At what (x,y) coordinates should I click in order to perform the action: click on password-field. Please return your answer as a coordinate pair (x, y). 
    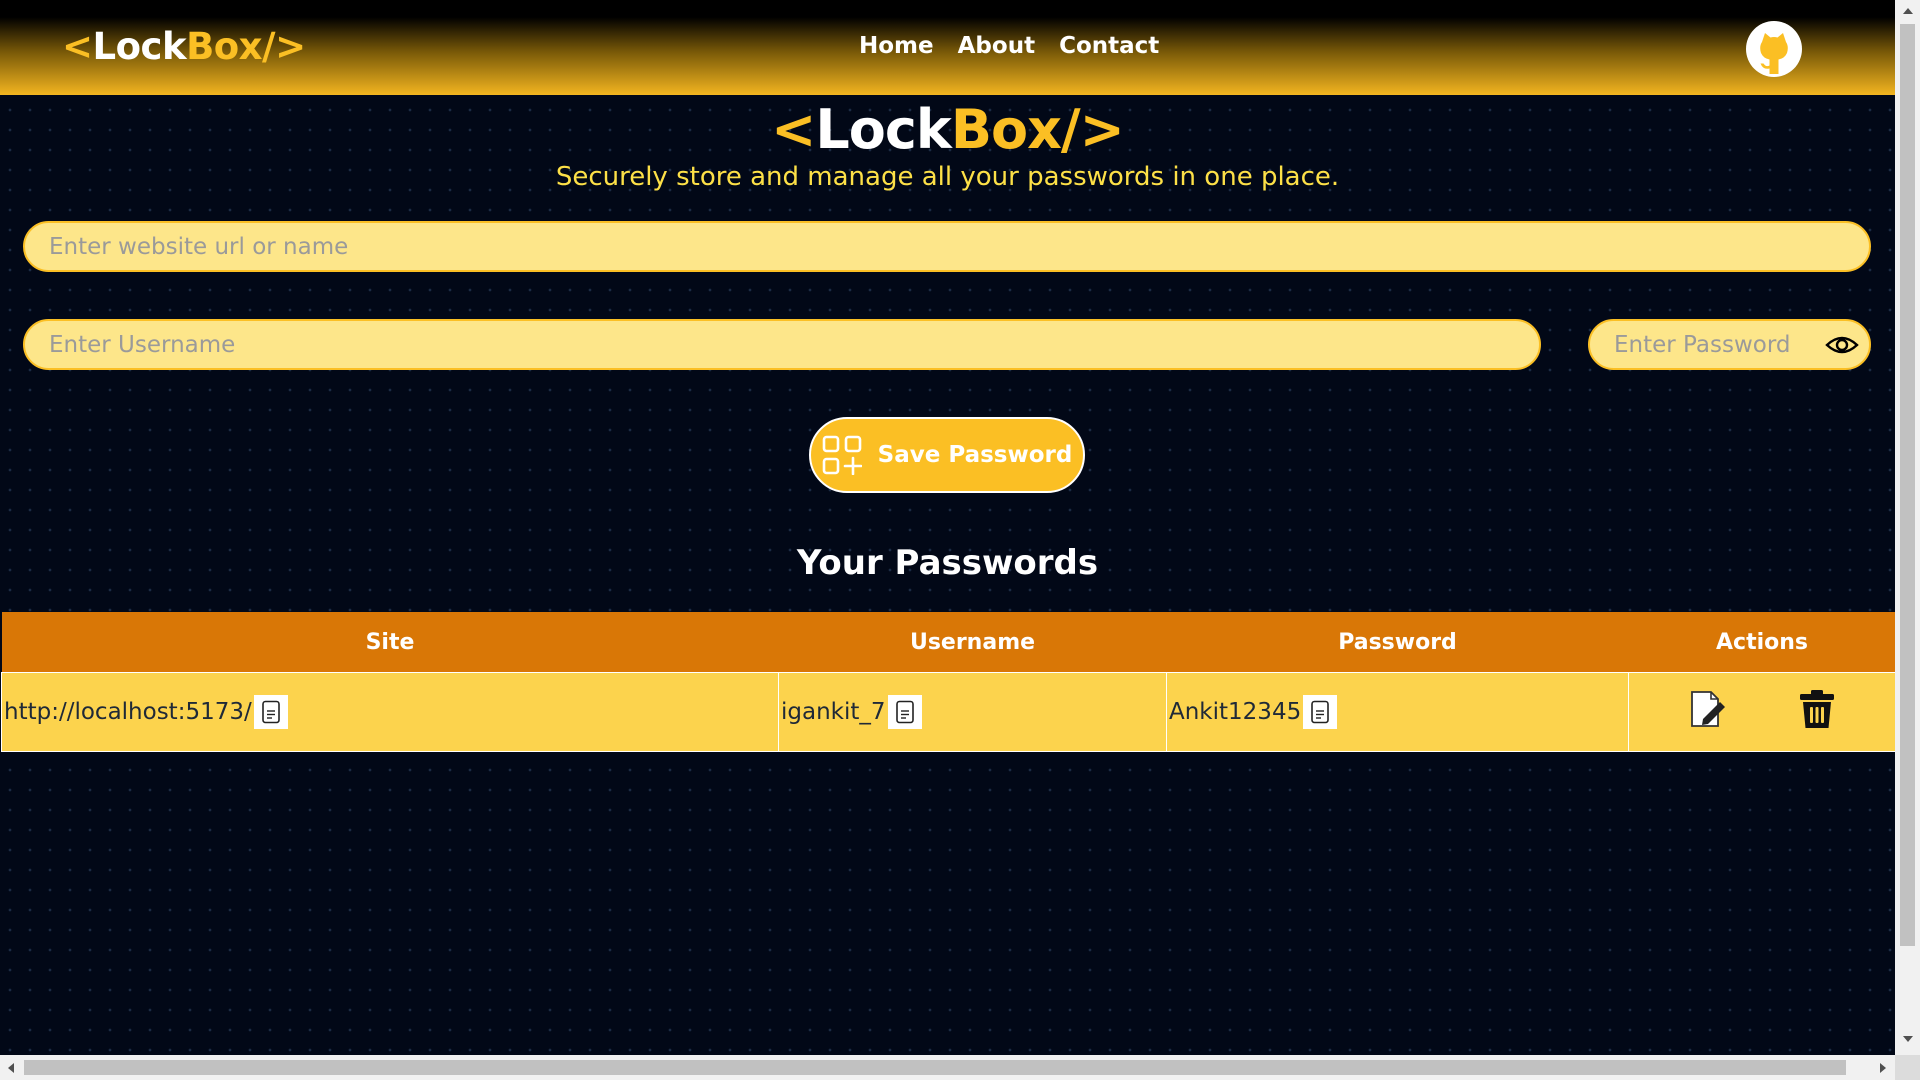
    Looking at the image, I should click on (1729, 344).